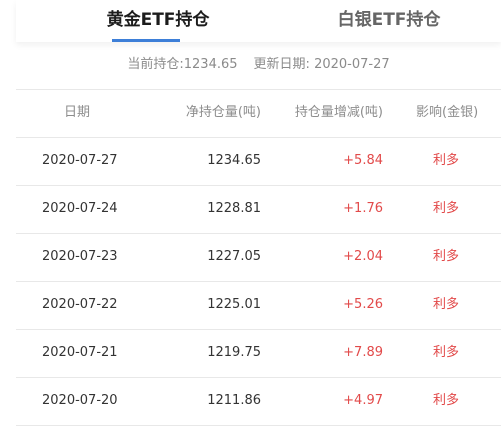 This screenshot has height=428, width=501. Describe the element at coordinates (363, 256) in the screenshot. I see `row-holding-change: +2.04` at that location.